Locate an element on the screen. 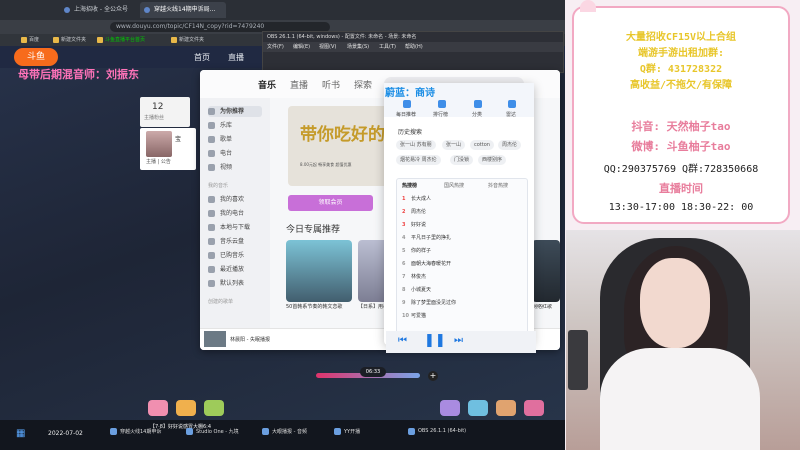 This screenshot has width=800, height=450. sidebar-item-likes: 我的喜欢 is located at coordinates (235, 199).